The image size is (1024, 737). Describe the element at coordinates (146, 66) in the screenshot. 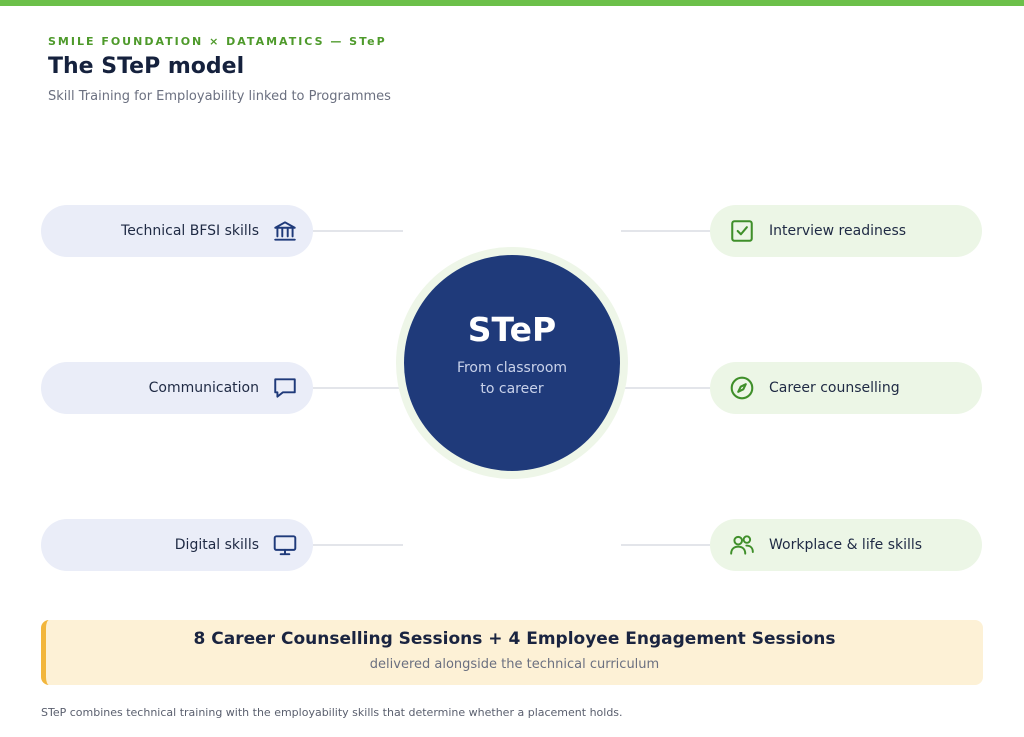

I see `page-title: The STeP model` at that location.